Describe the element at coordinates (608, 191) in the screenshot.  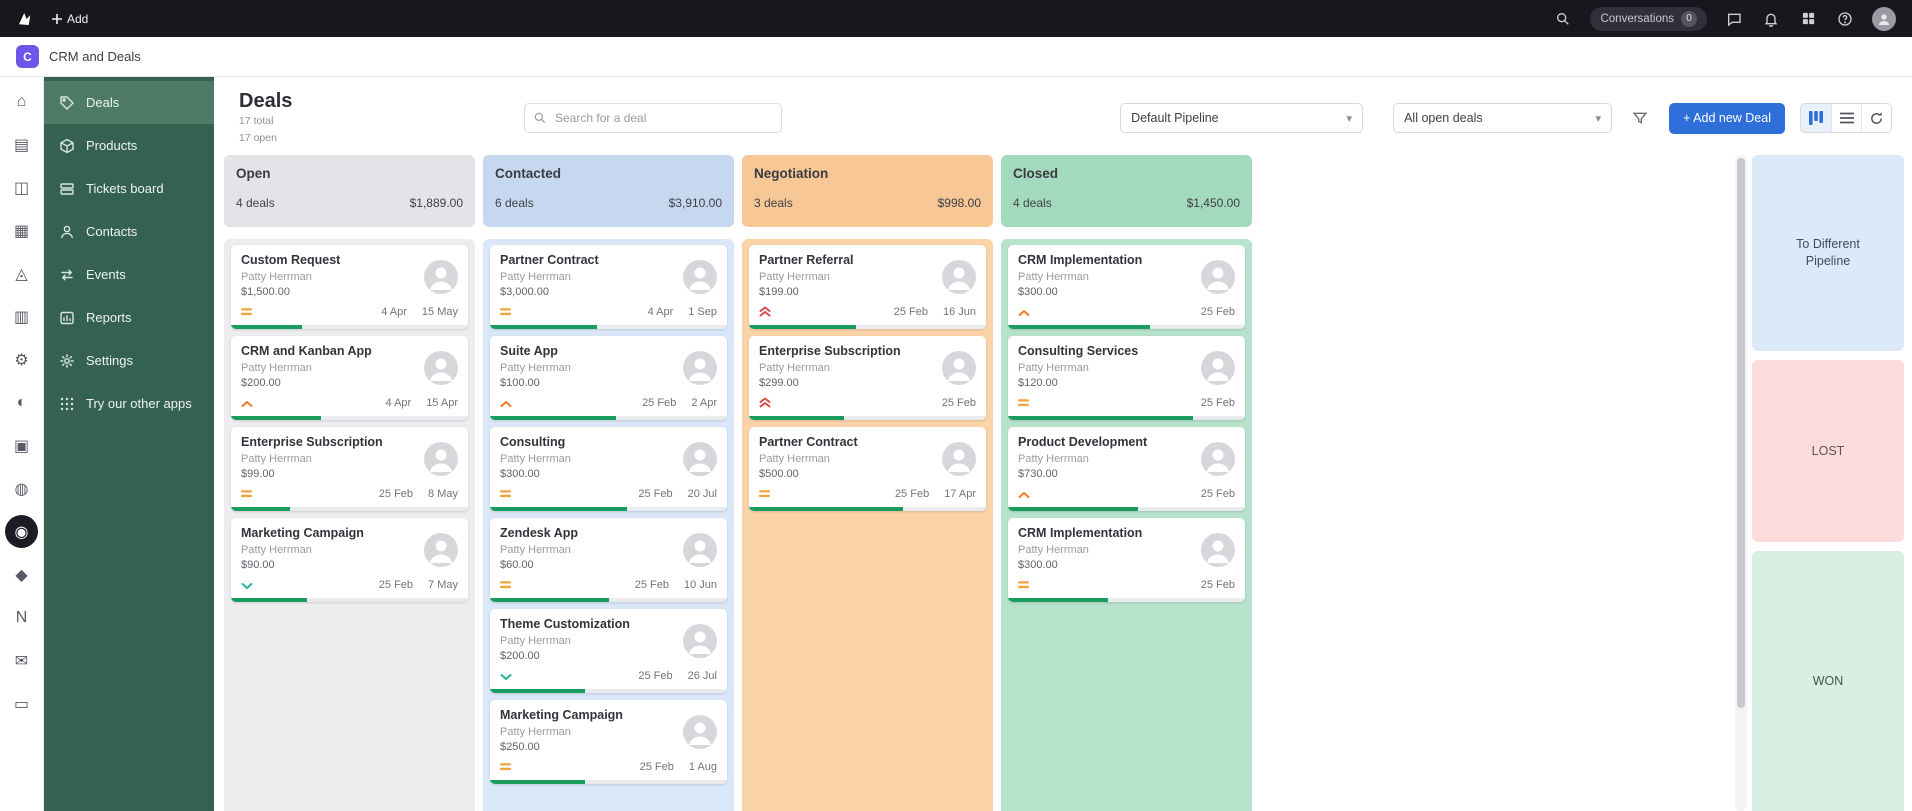
I see `column-header-contacted: Contacted 6 deals $3,910.00` at that location.